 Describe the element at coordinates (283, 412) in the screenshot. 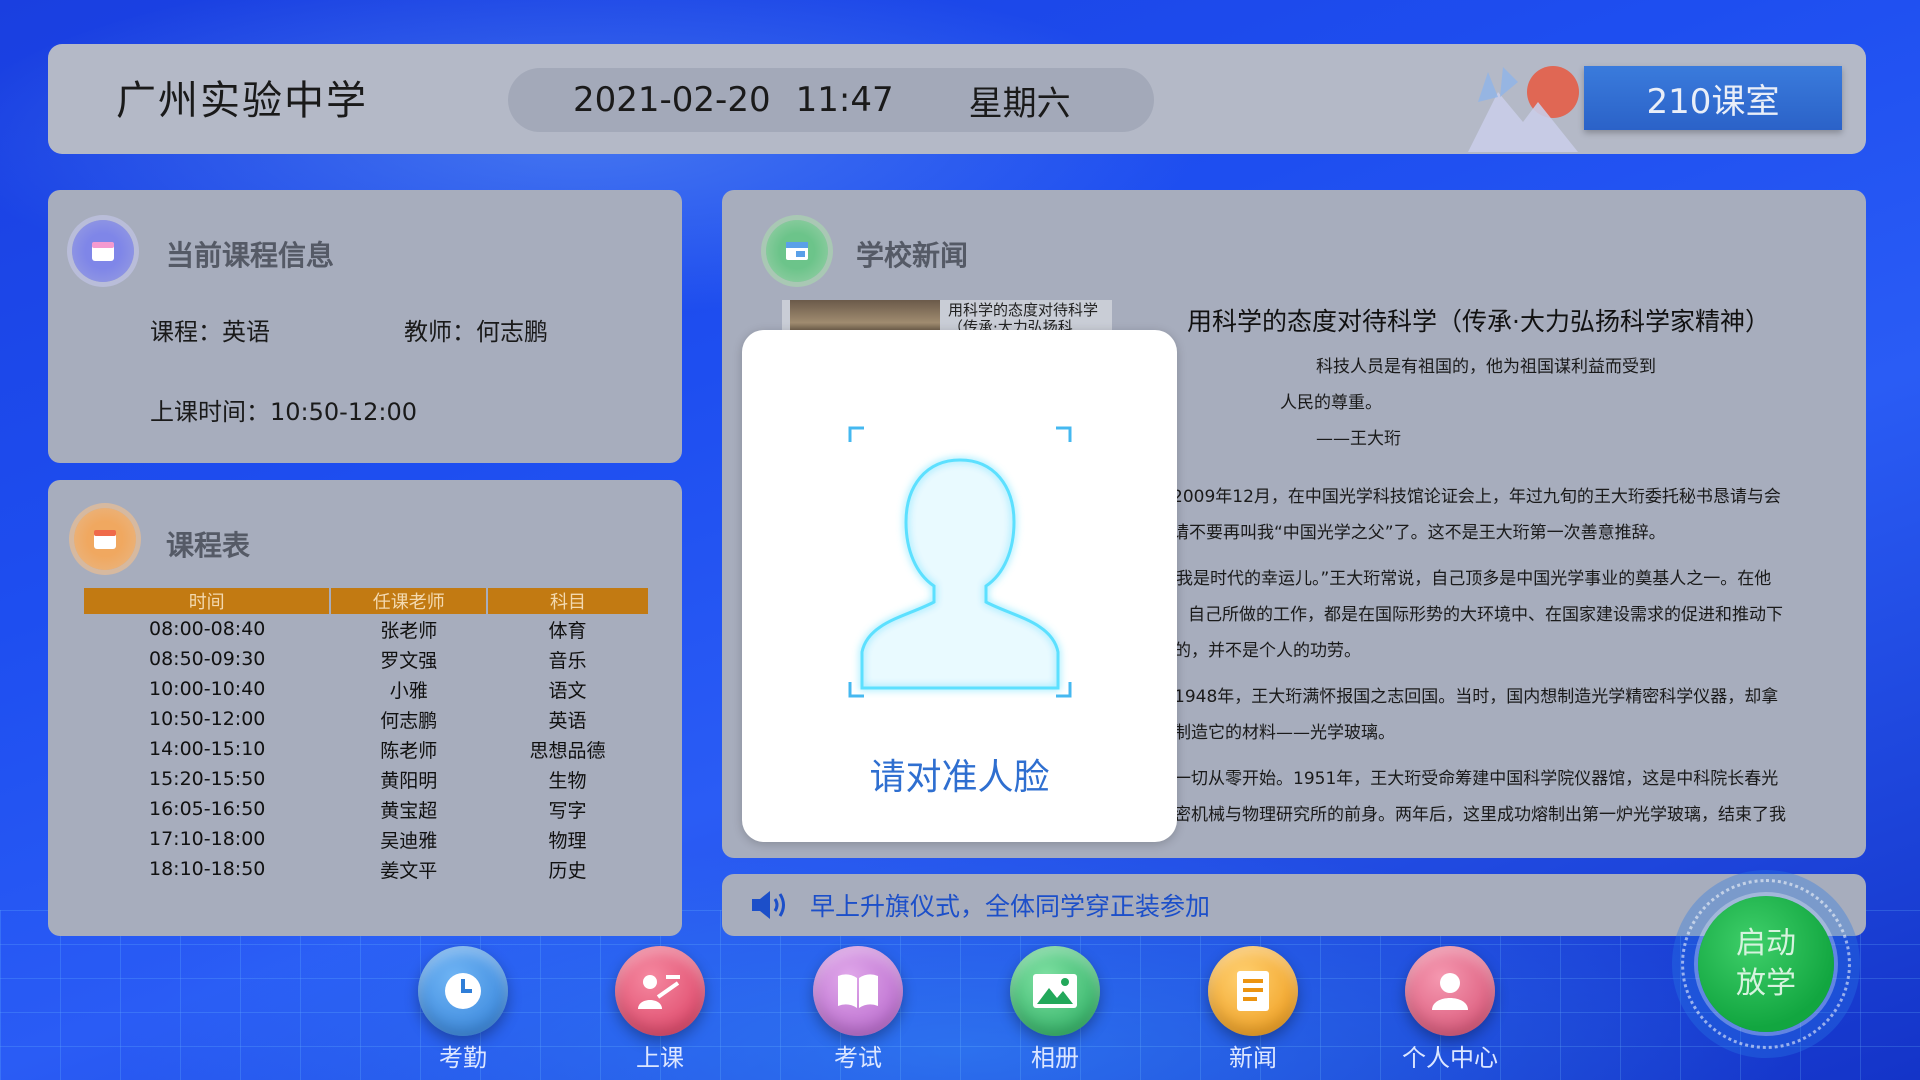

I see `course-time: 上课时间：10:50-12:00` at that location.